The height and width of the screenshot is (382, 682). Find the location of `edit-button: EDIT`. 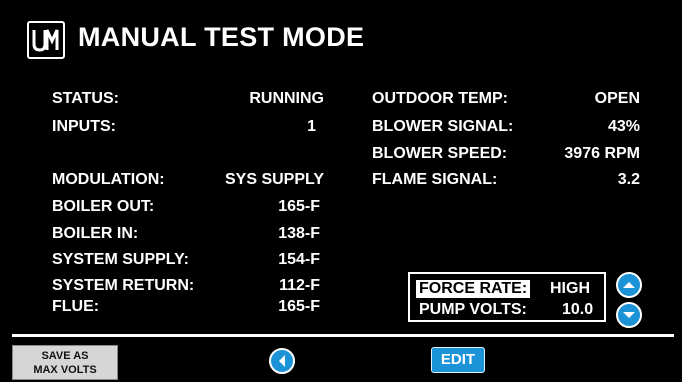

edit-button: EDIT is located at coordinates (458, 360).